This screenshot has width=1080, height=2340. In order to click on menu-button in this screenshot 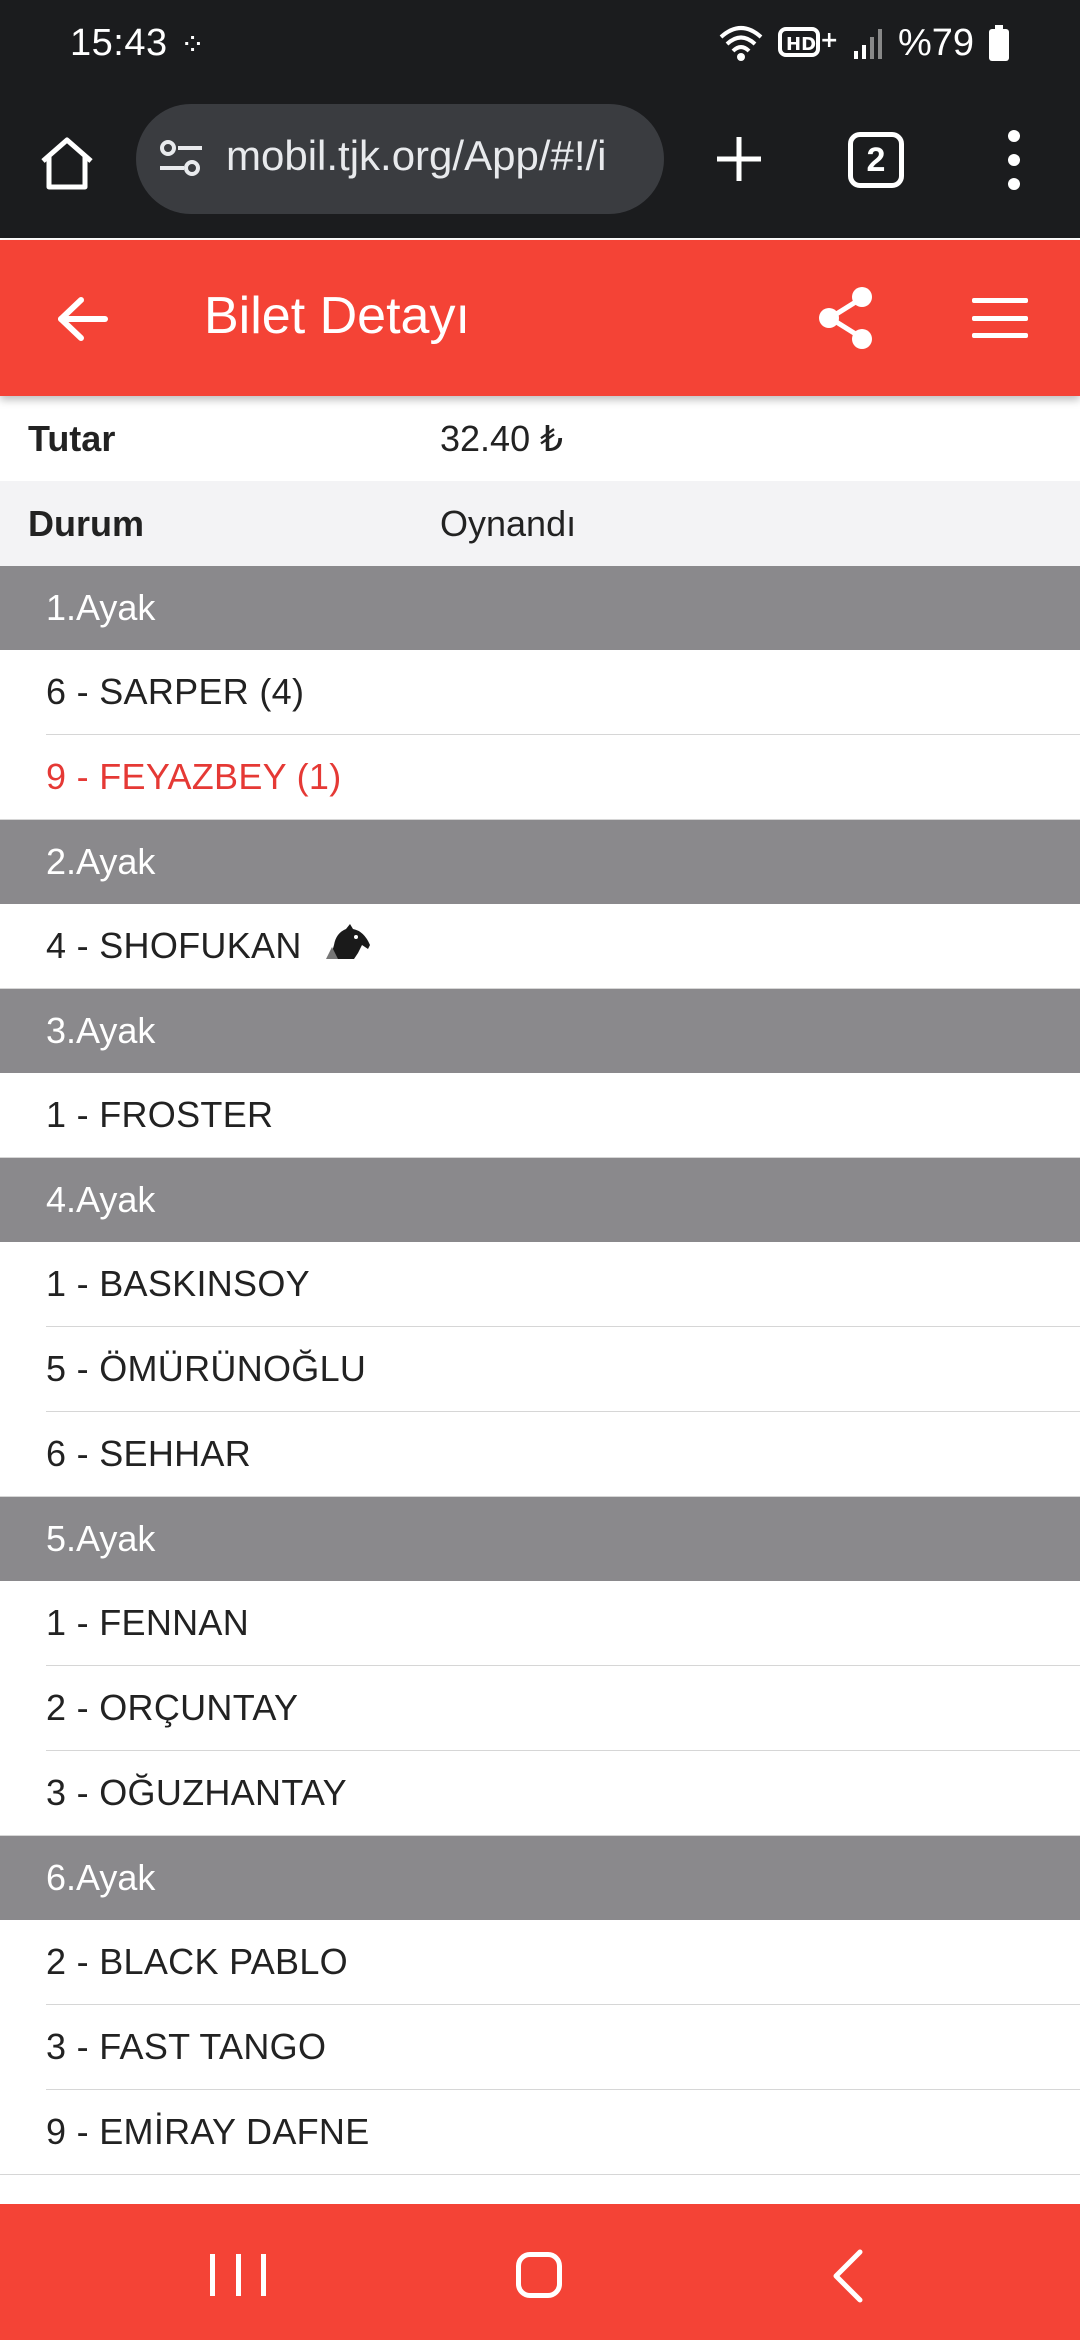, I will do `click(1000, 318)`.